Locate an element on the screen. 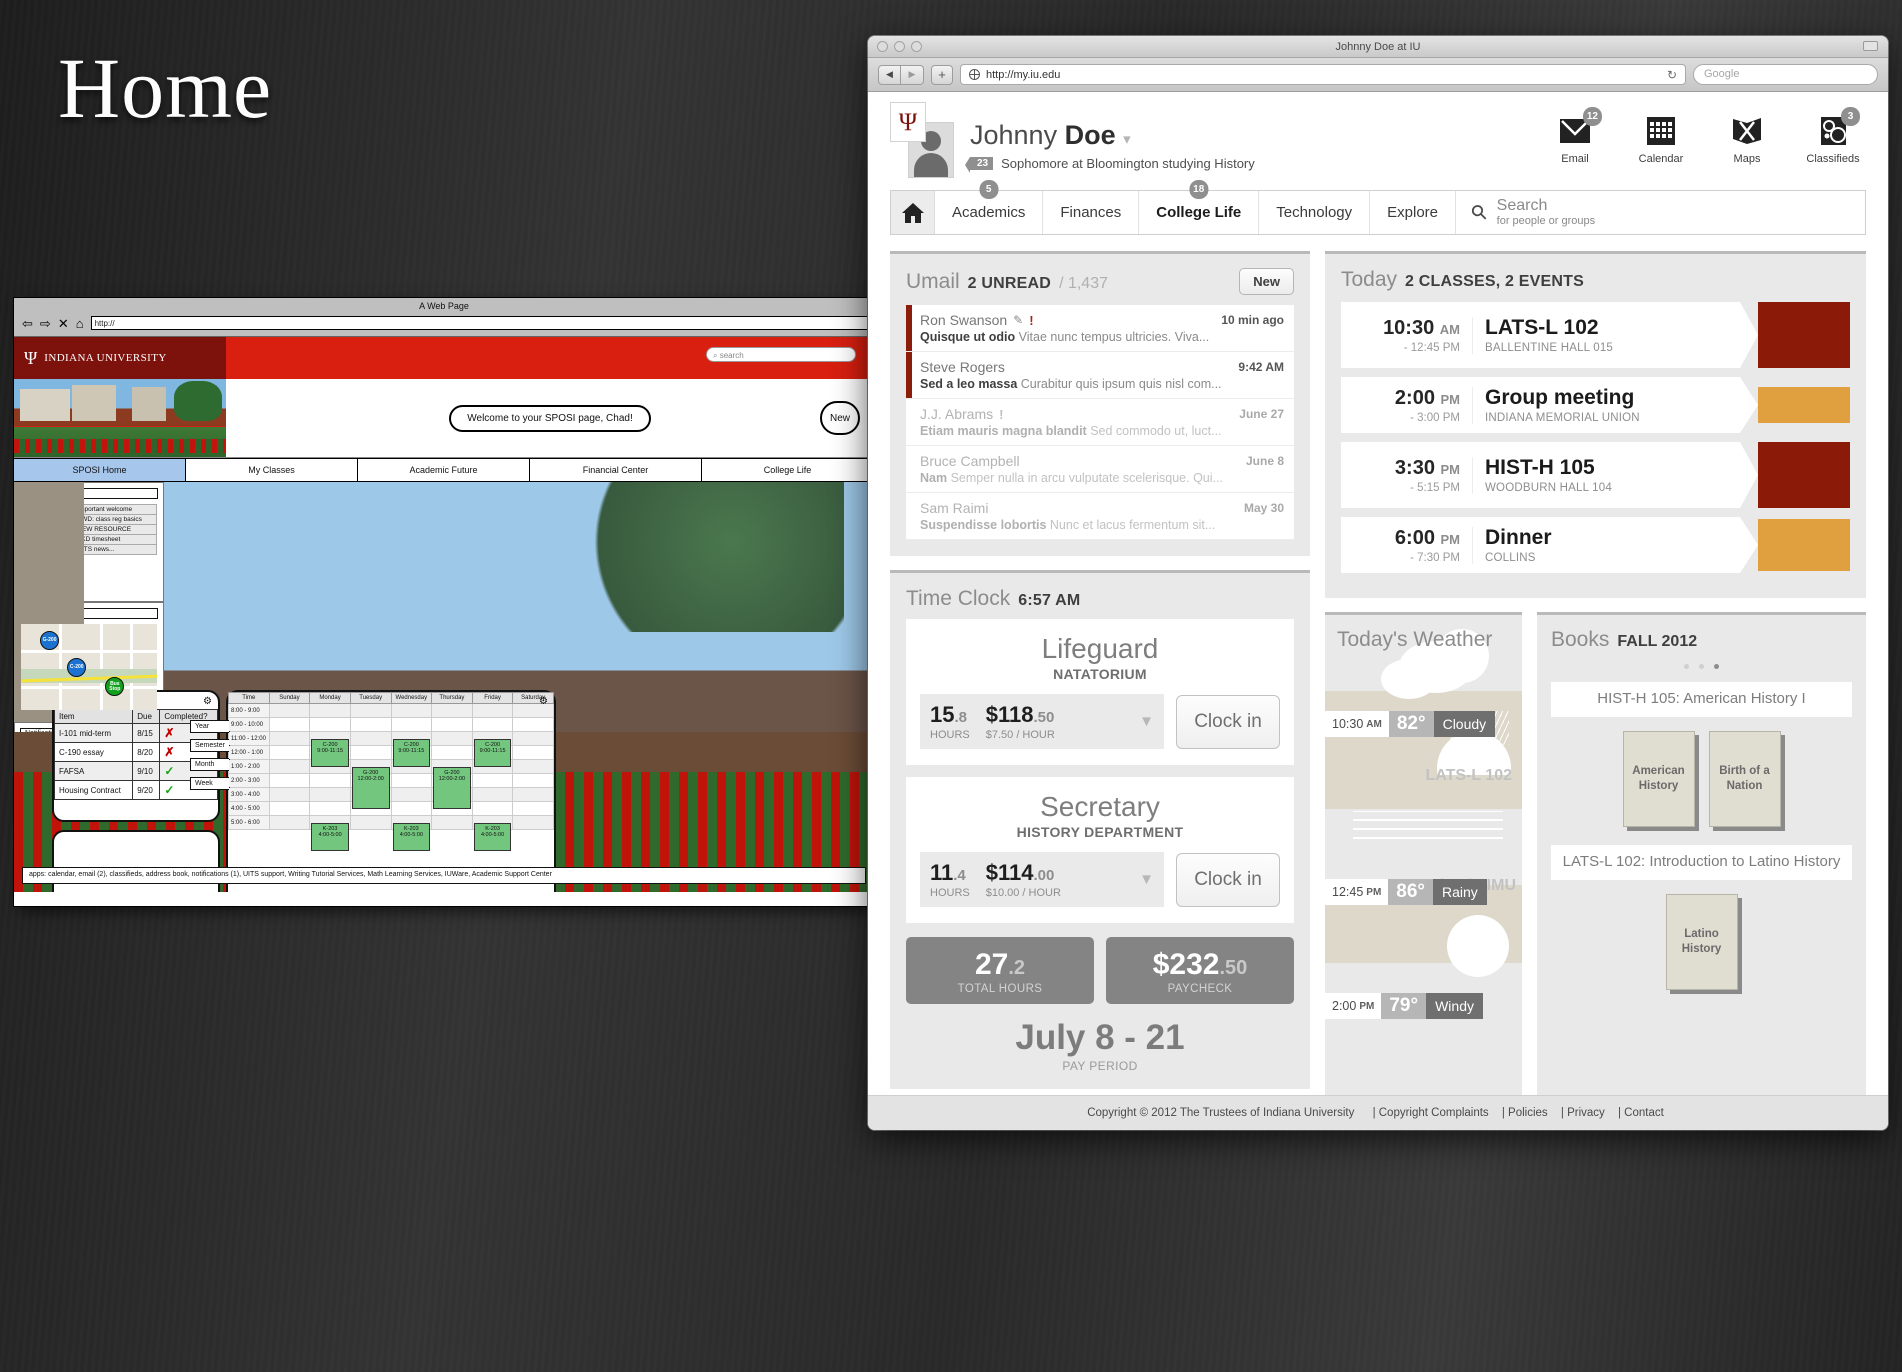 The width and height of the screenshot is (1902, 1372). tab-technology: Technology is located at coordinates (1315, 212).